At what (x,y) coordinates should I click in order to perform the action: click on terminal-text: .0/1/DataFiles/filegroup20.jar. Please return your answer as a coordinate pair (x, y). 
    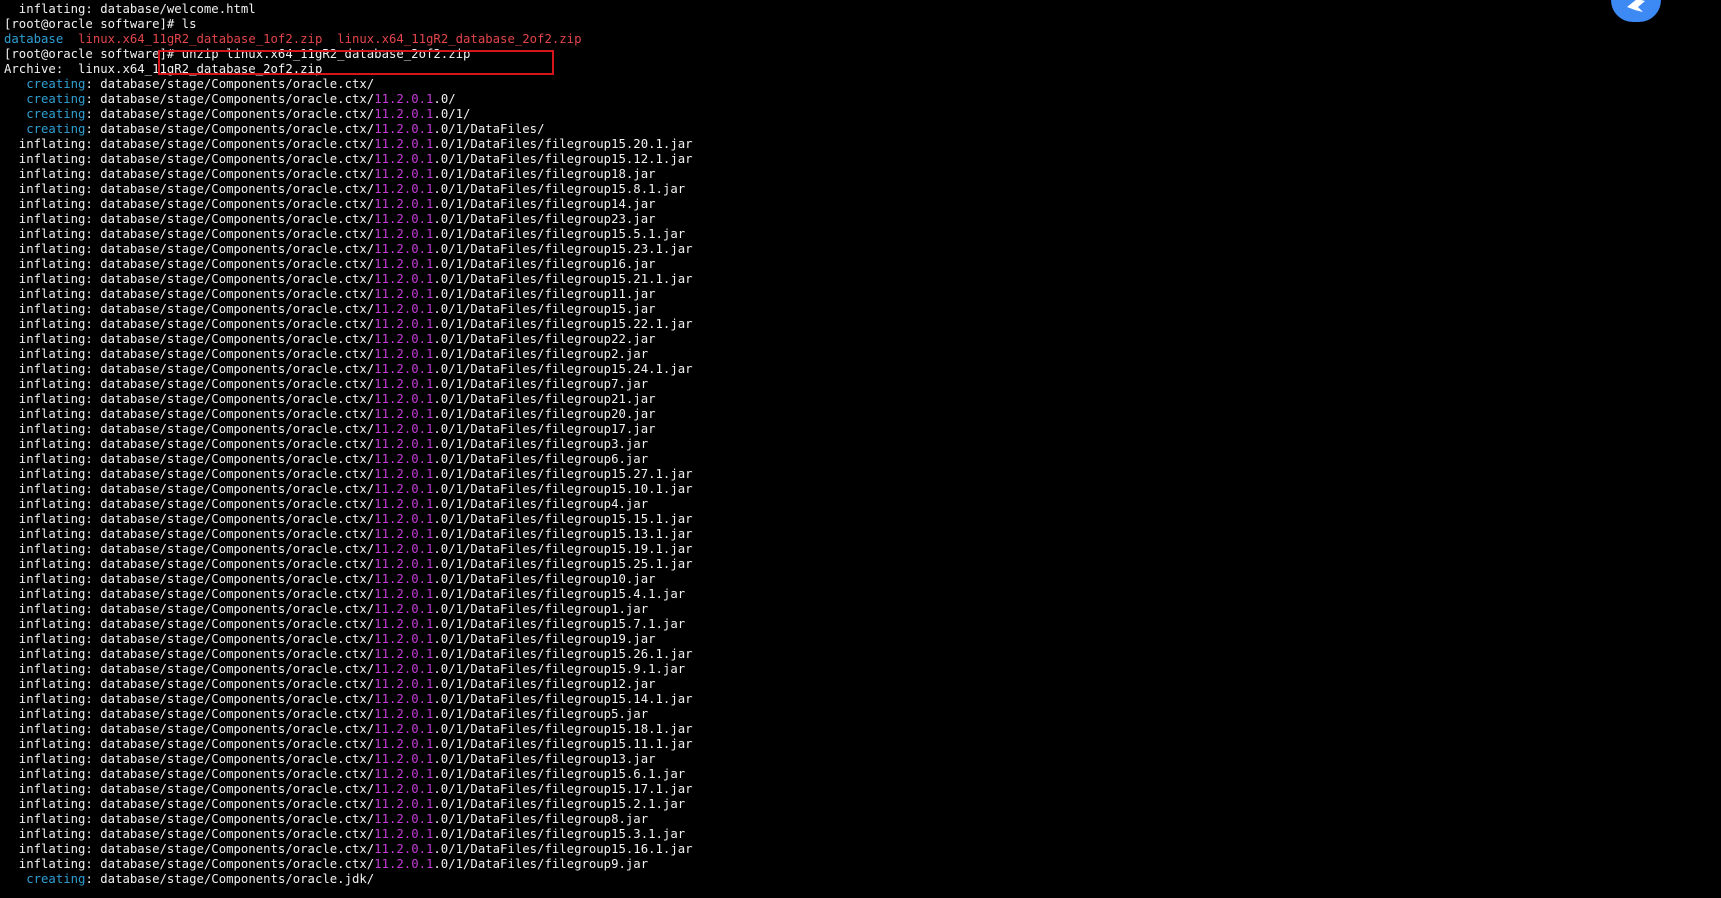
    Looking at the image, I should click on (544, 414).